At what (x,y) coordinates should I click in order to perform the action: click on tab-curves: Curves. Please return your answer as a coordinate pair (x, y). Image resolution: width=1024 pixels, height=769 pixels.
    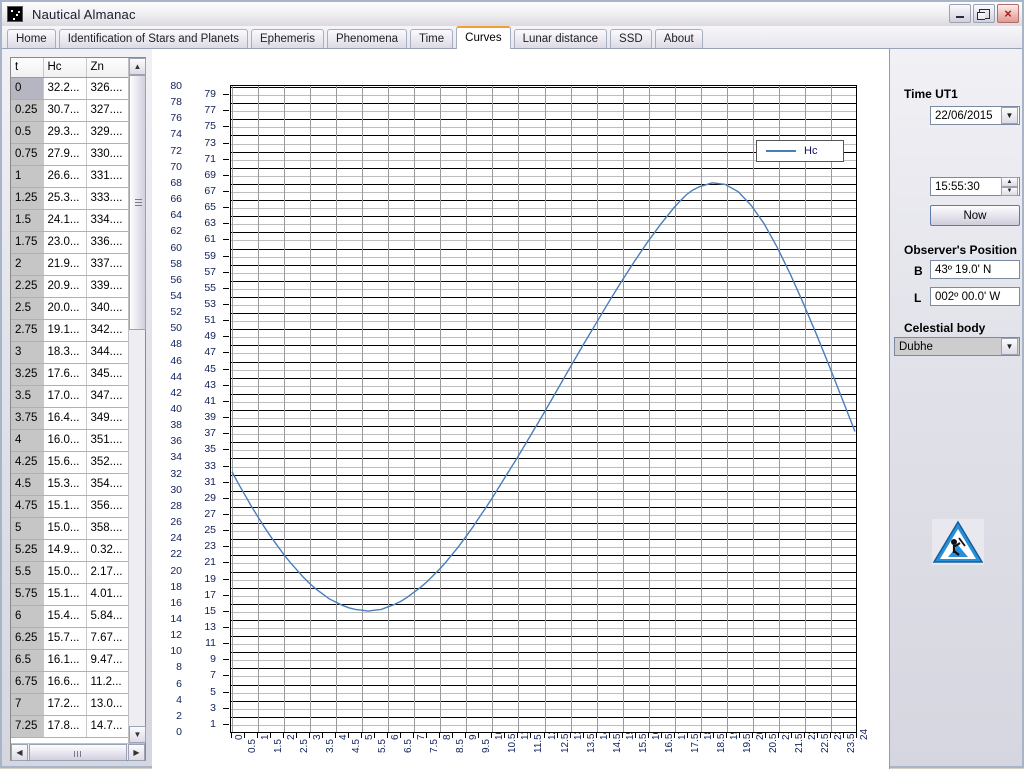
    Looking at the image, I should click on (483, 37).